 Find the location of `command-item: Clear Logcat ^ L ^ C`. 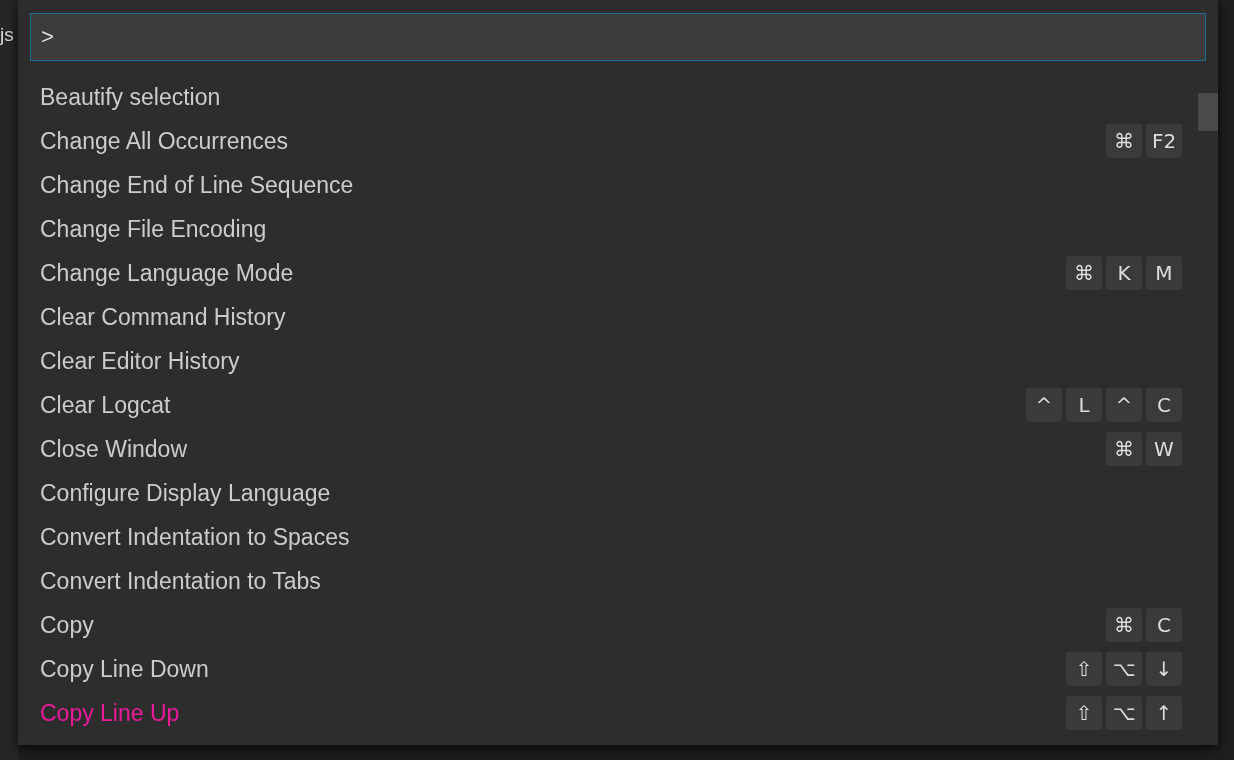

command-item: Clear Logcat ^ L ^ C is located at coordinates (614, 405).